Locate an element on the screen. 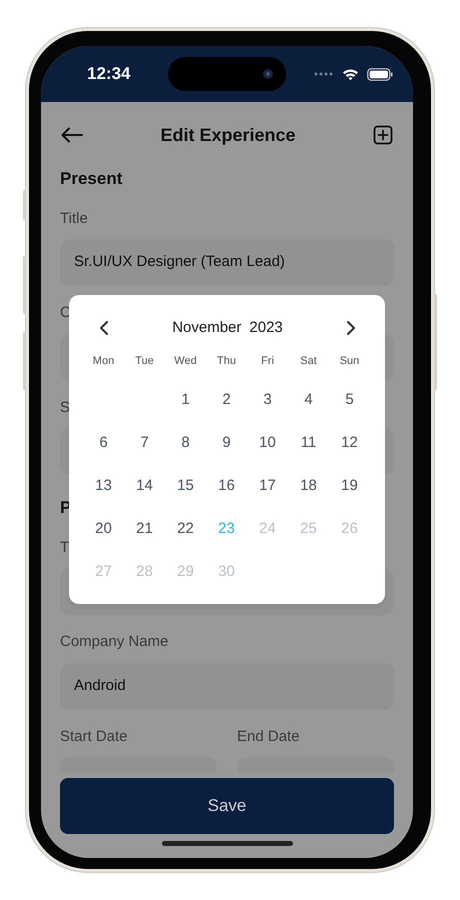 The width and height of the screenshot is (460, 900). calendar-day: 16 is located at coordinates (226, 485).